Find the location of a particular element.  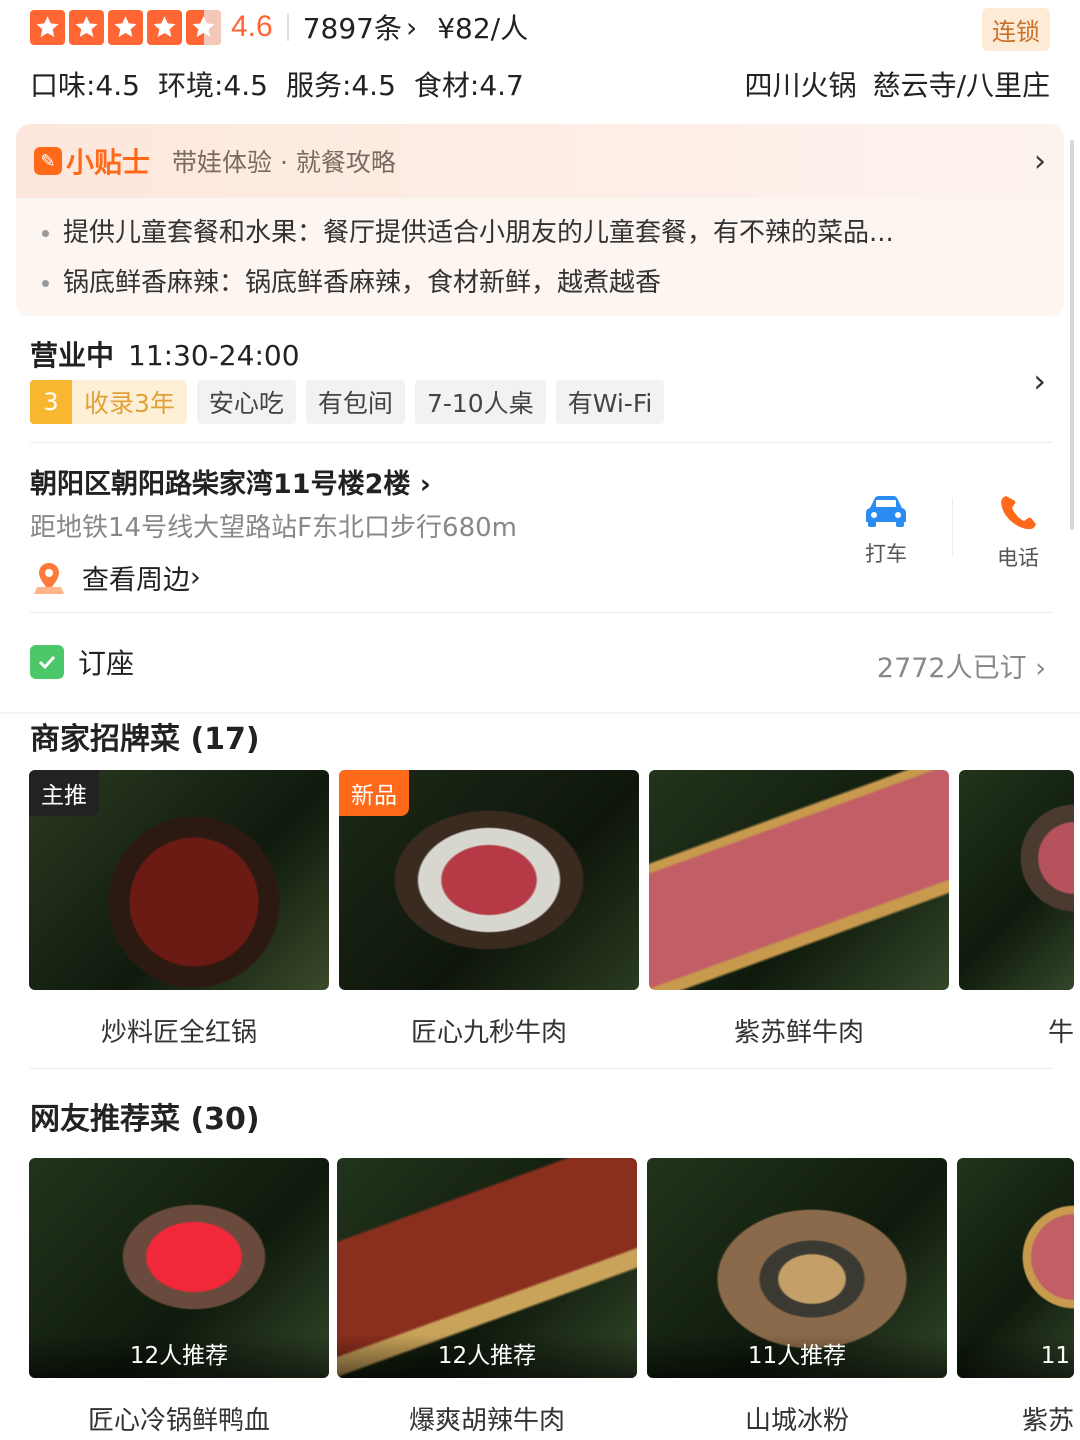

price-per-person: ¥82/人 is located at coordinates (483, 28).